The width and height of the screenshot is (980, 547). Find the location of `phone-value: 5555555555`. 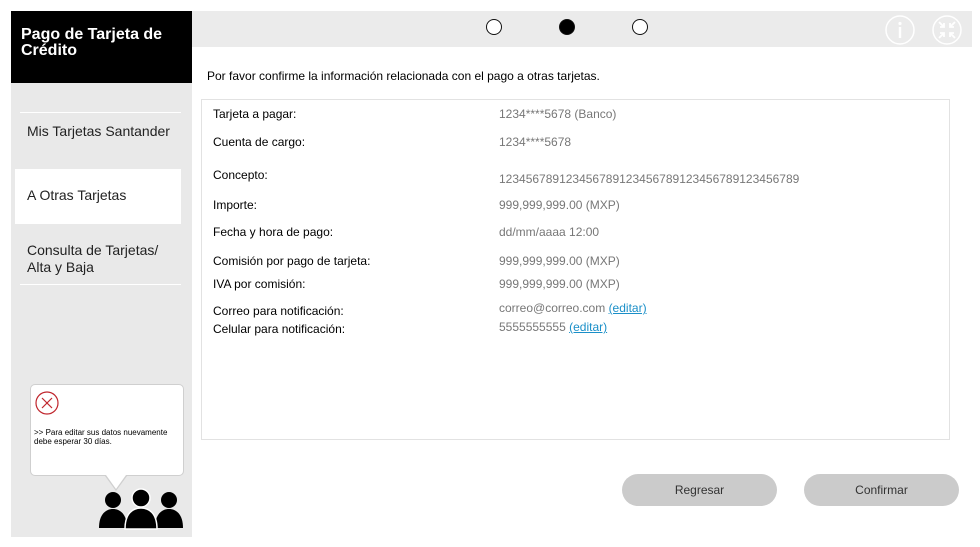

phone-value: 5555555555 is located at coordinates (532, 327).